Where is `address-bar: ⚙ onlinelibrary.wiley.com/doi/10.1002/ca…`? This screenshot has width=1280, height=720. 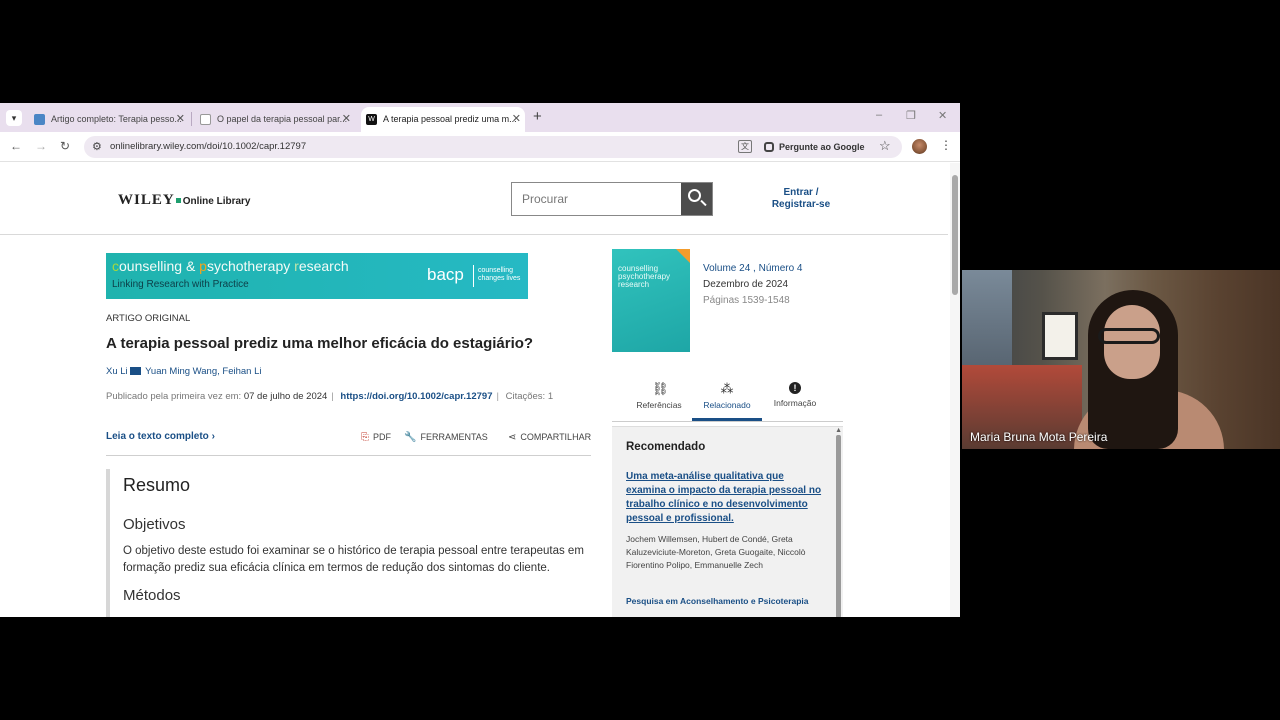 address-bar: ⚙ onlinelibrary.wiley.com/doi/10.1002/ca… is located at coordinates (493, 147).